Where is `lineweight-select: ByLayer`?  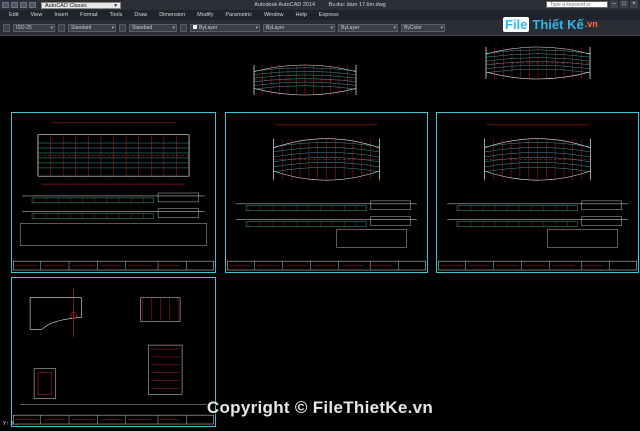 lineweight-select: ByLayer is located at coordinates (368, 27).